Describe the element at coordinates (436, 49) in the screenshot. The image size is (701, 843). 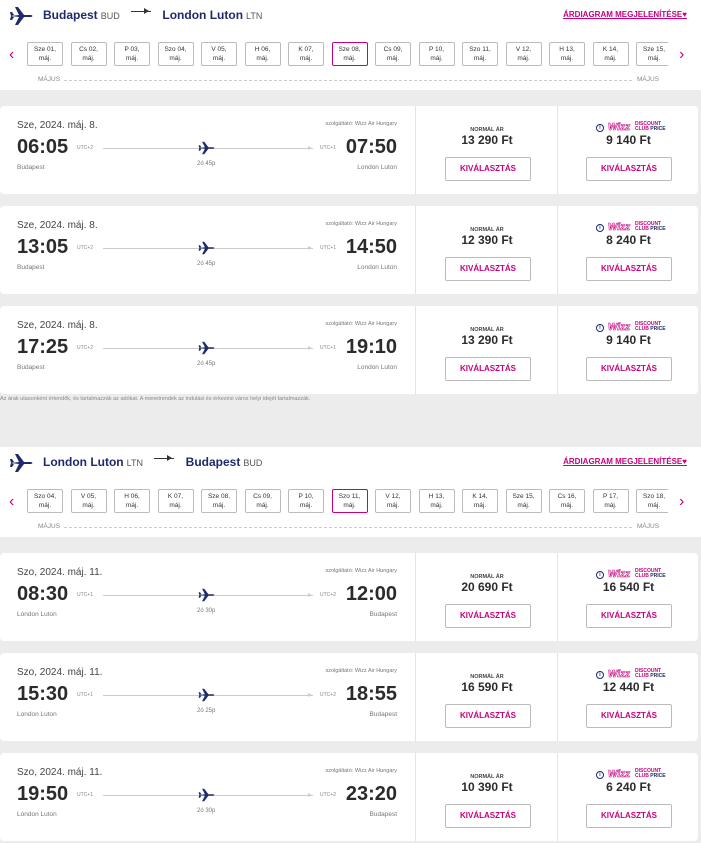
I see `date-day: P 10,` at that location.